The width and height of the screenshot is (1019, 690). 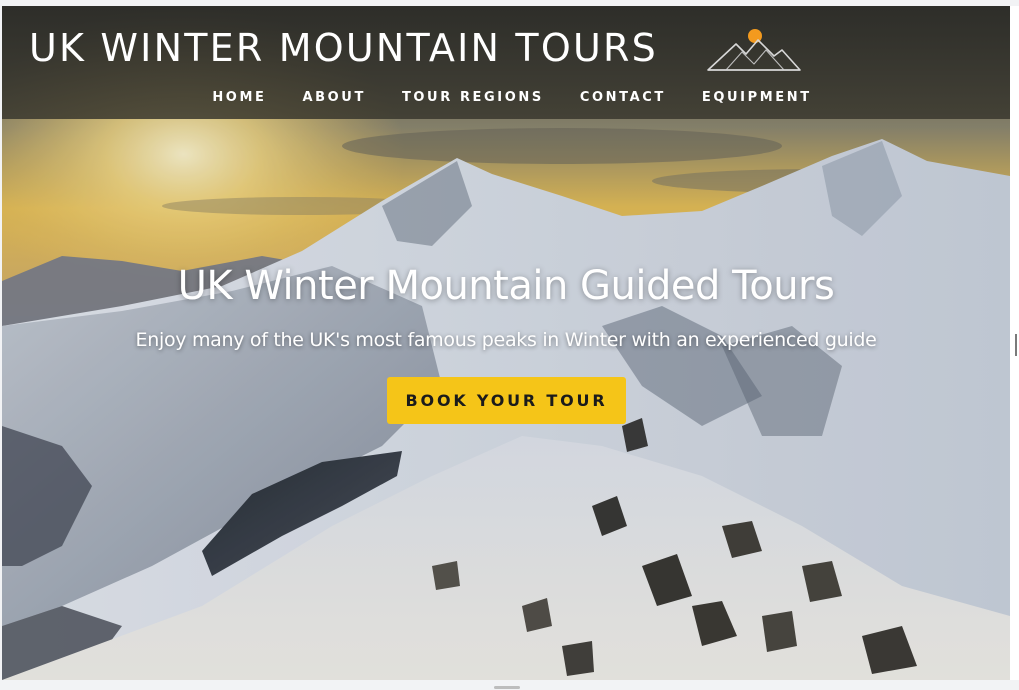 What do you see at coordinates (506, 286) in the screenshot?
I see `hero-title: UK Winter Mountain Guided Tours` at bounding box center [506, 286].